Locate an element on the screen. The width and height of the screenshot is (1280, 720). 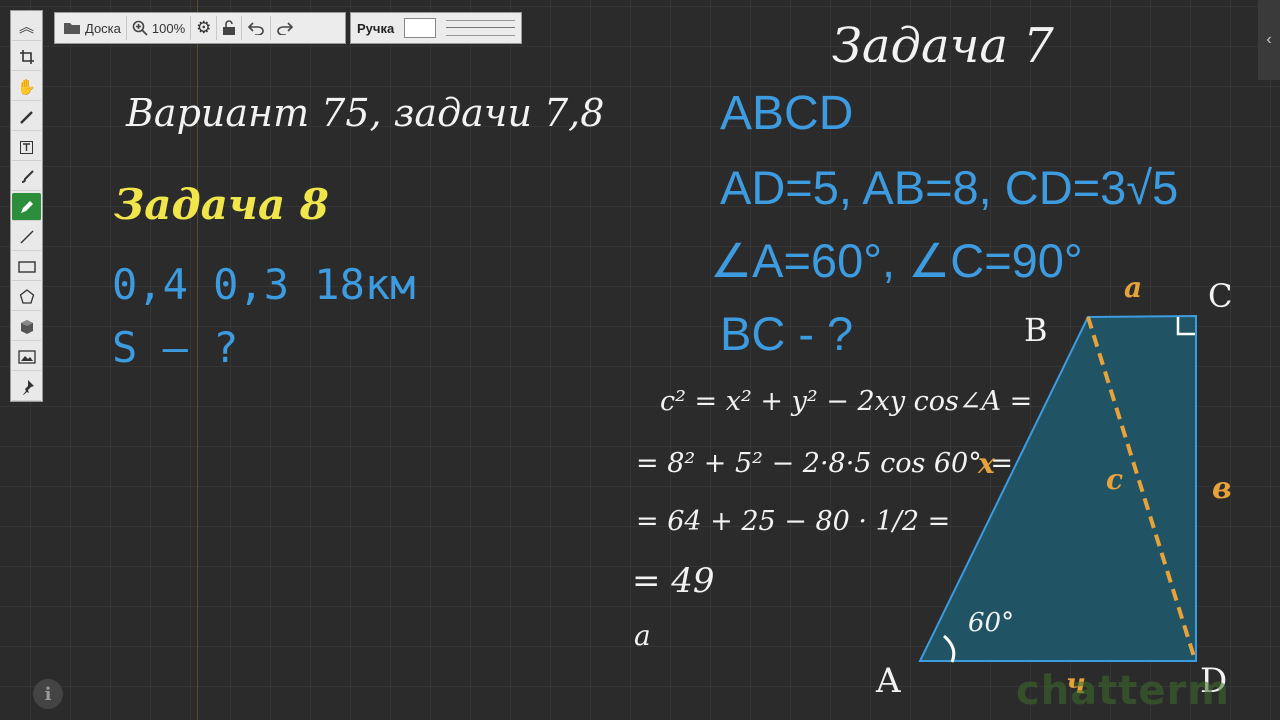
vertex-label-b: B is located at coordinates (1036, 330).